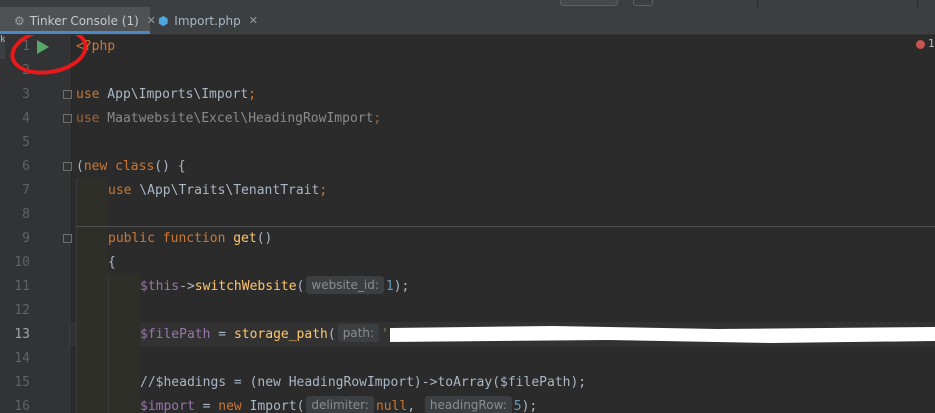 This screenshot has height=413, width=935. Describe the element at coordinates (167, 238) in the screenshot. I see `keyword: public function` at that location.